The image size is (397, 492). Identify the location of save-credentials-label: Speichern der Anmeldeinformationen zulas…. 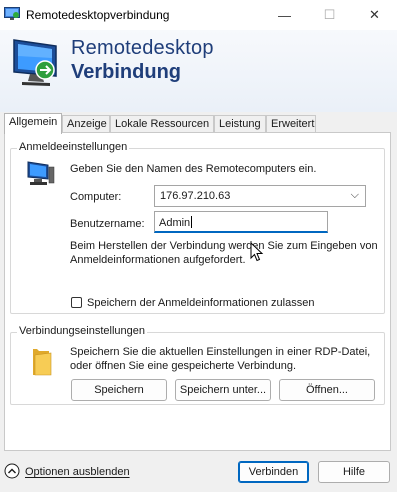
(200, 303).